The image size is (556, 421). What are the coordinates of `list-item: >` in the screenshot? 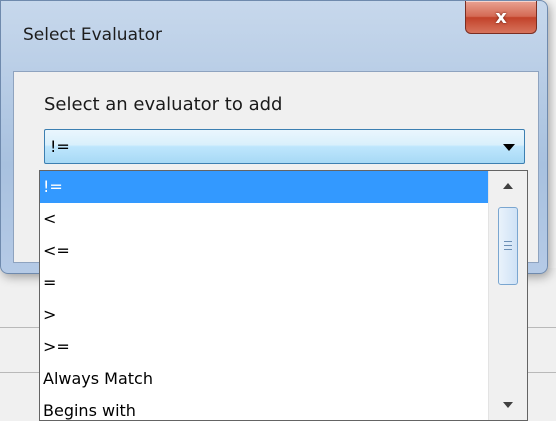 It's located at (264, 315).